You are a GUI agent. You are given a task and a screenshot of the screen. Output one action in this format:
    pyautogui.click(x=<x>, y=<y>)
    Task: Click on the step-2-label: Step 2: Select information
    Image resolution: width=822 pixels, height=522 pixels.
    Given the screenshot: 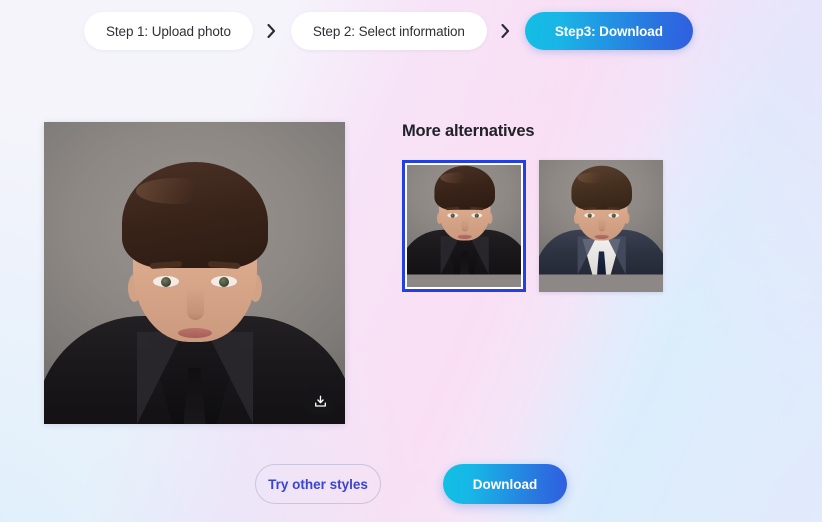 What is the action you would take?
    pyautogui.click(x=388, y=31)
    